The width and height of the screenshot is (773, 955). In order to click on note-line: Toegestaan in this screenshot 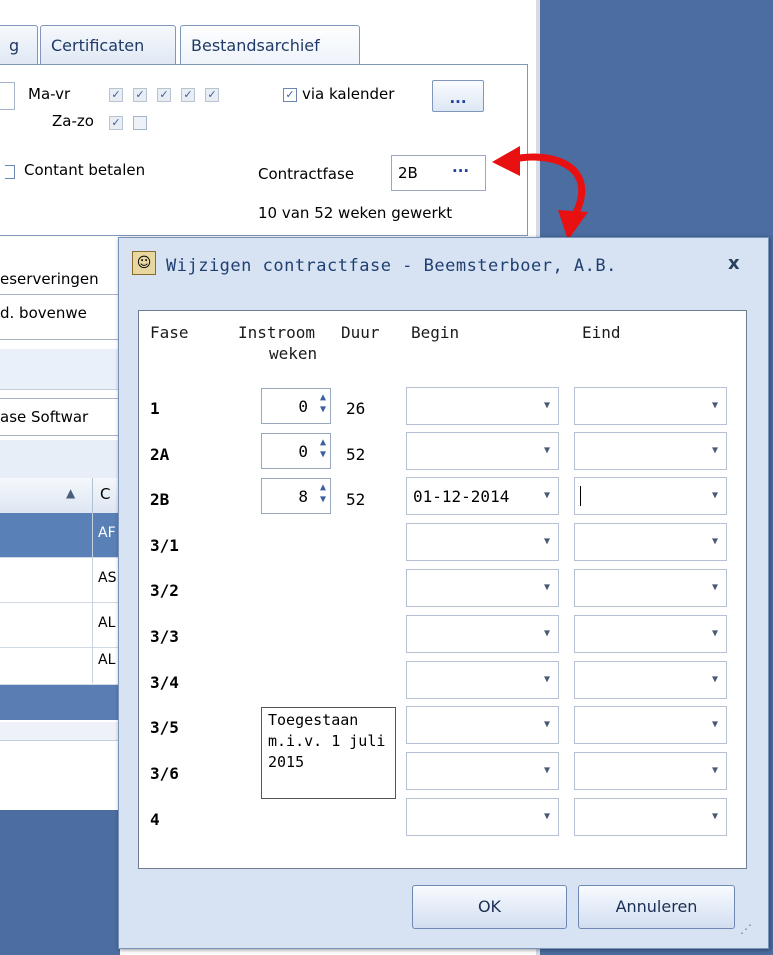, I will do `click(313, 720)`.